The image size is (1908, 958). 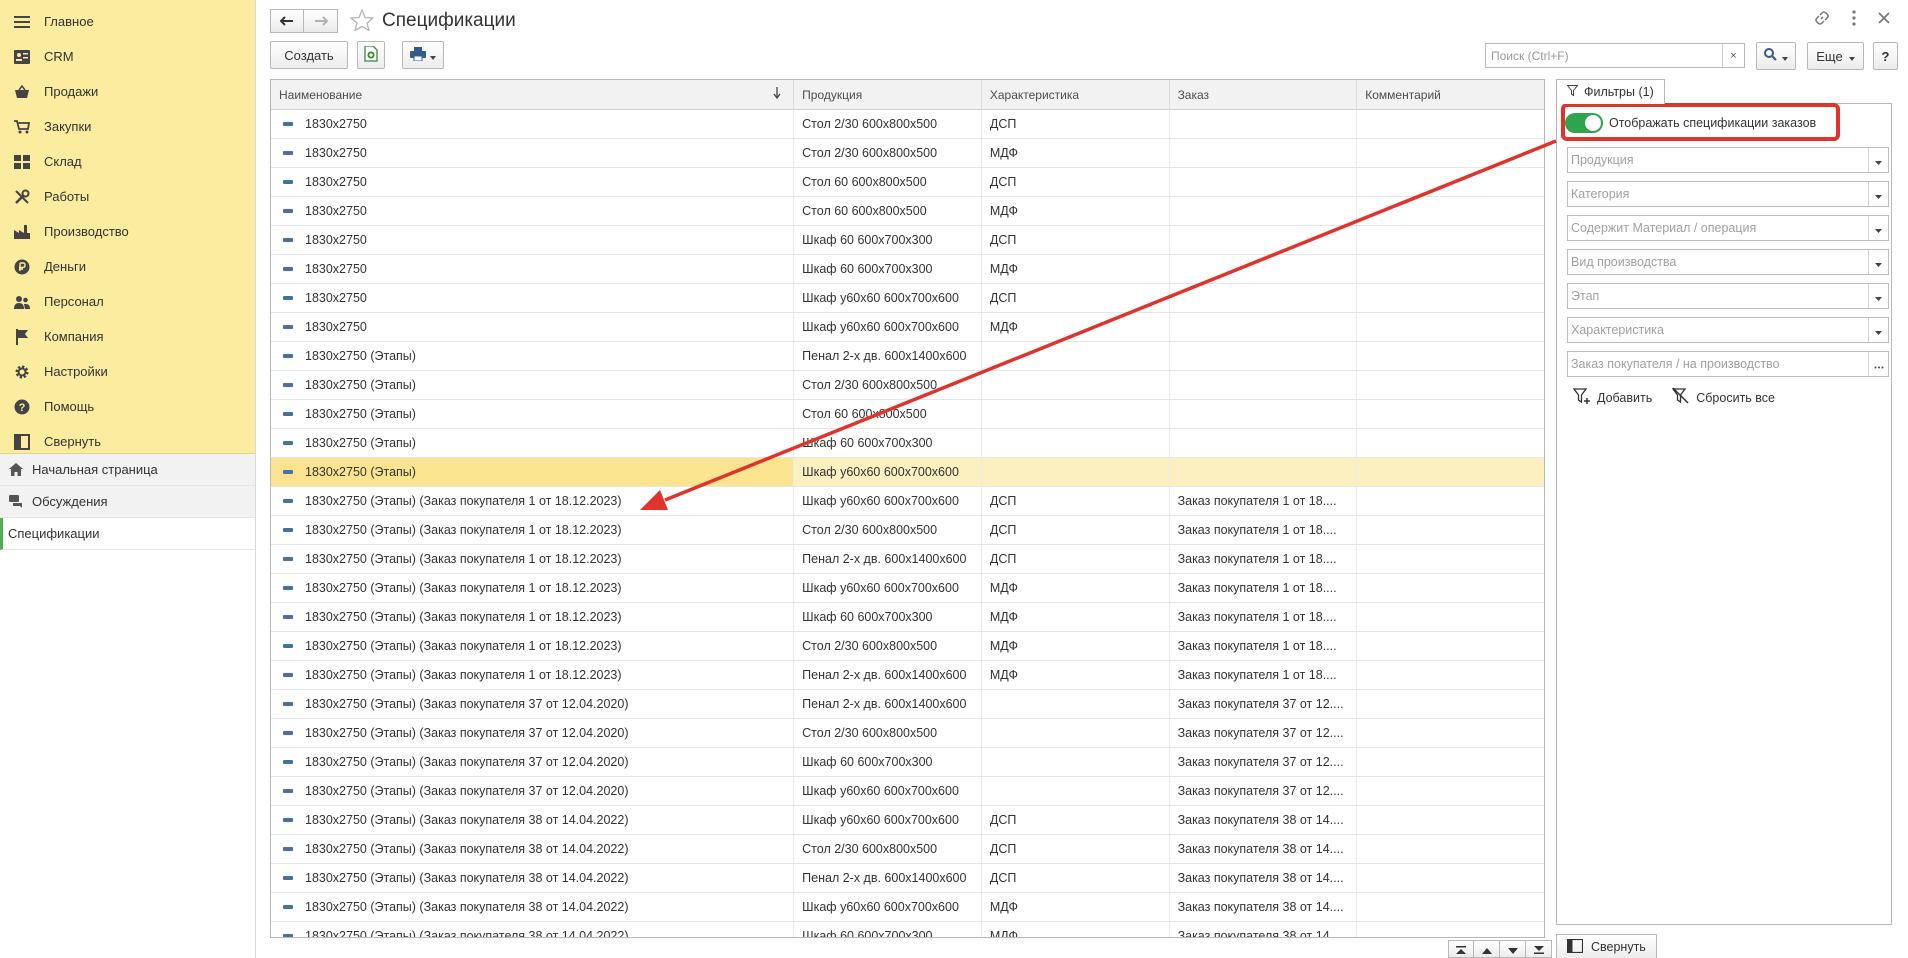 What do you see at coordinates (423, 55) in the screenshot?
I see `print-button` at bounding box center [423, 55].